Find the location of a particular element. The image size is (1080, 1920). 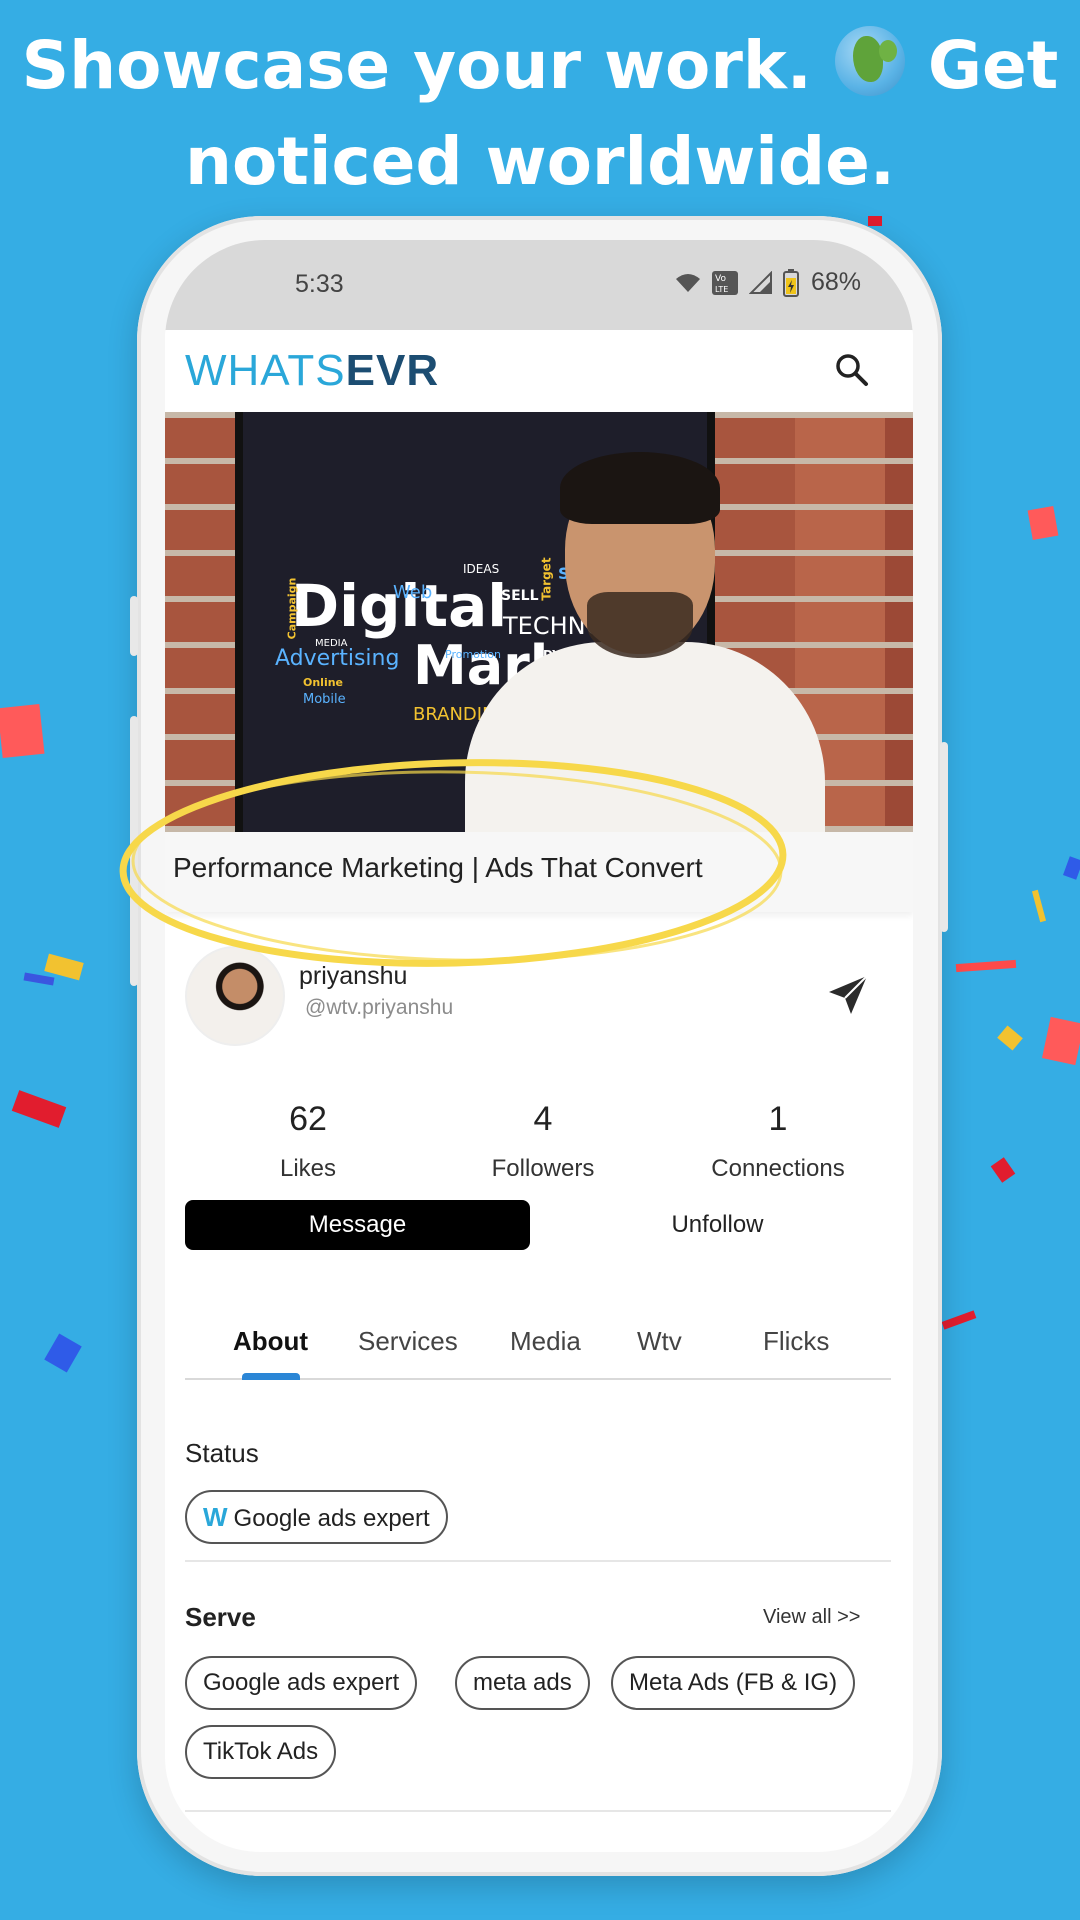

profile-tabs: About Services Media Wtv Flicks is located at coordinates (538, 1350).